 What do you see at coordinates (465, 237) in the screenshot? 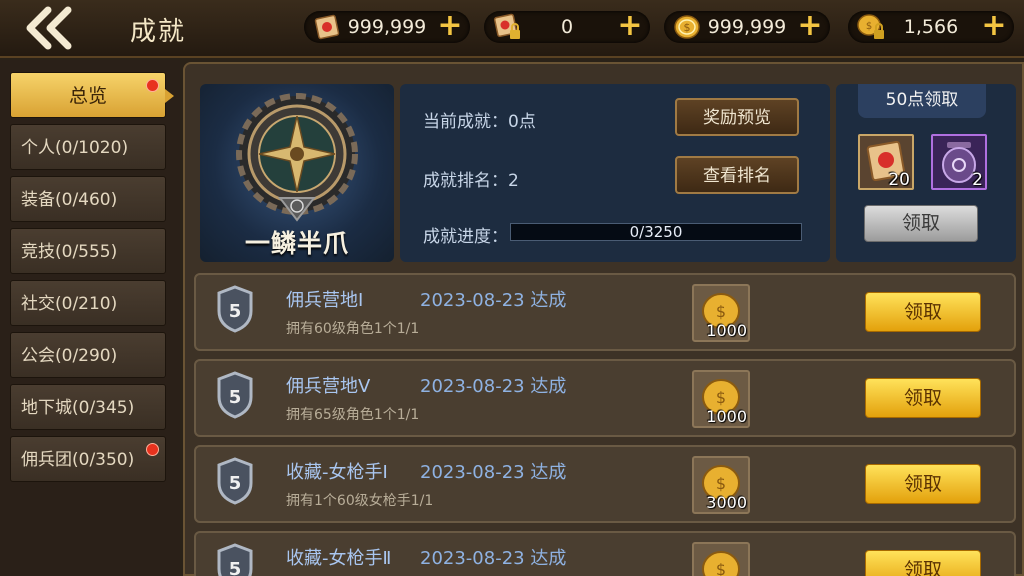
I see `progress-label: 成就进度：` at bounding box center [465, 237].